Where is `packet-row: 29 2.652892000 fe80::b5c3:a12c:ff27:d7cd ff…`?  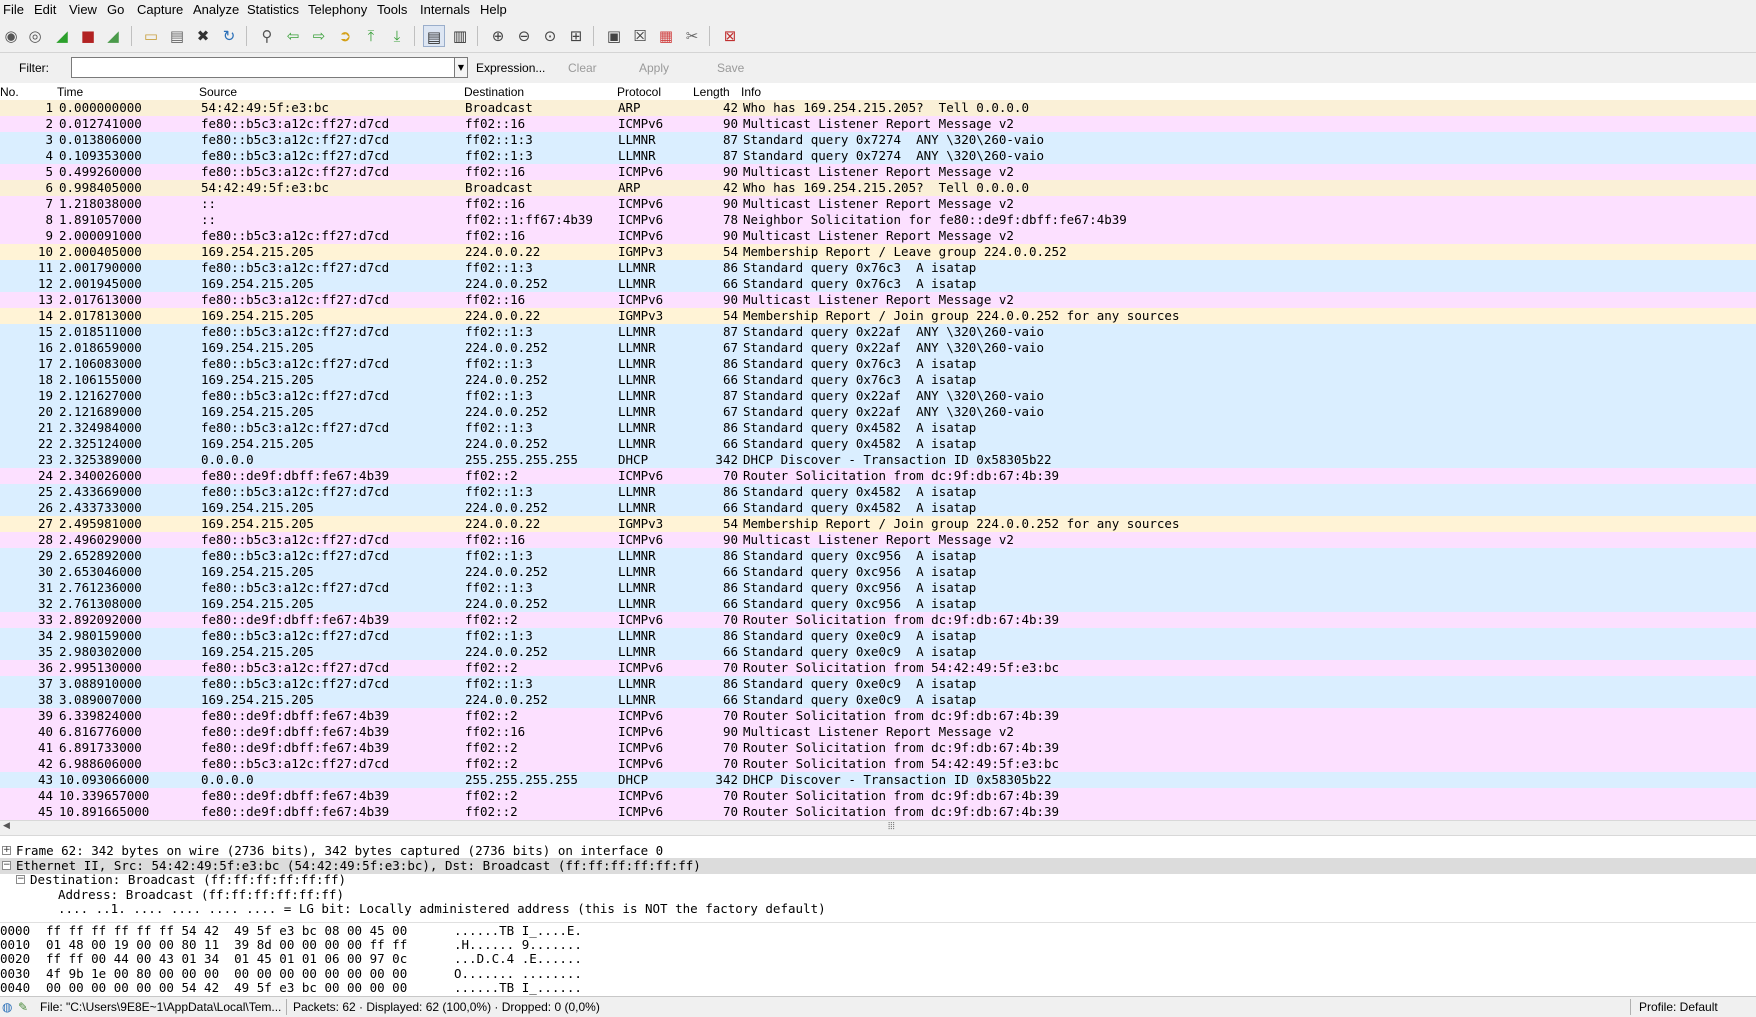 packet-row: 29 2.652892000 fe80::b5c3:a12c:ff27:d7cd ff… is located at coordinates (878, 556).